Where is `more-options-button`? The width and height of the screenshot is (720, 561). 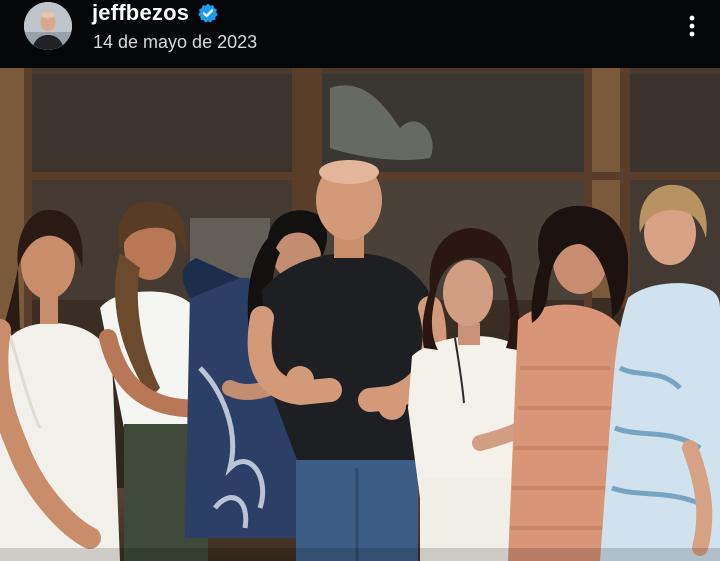
more-options-button is located at coordinates (692, 26).